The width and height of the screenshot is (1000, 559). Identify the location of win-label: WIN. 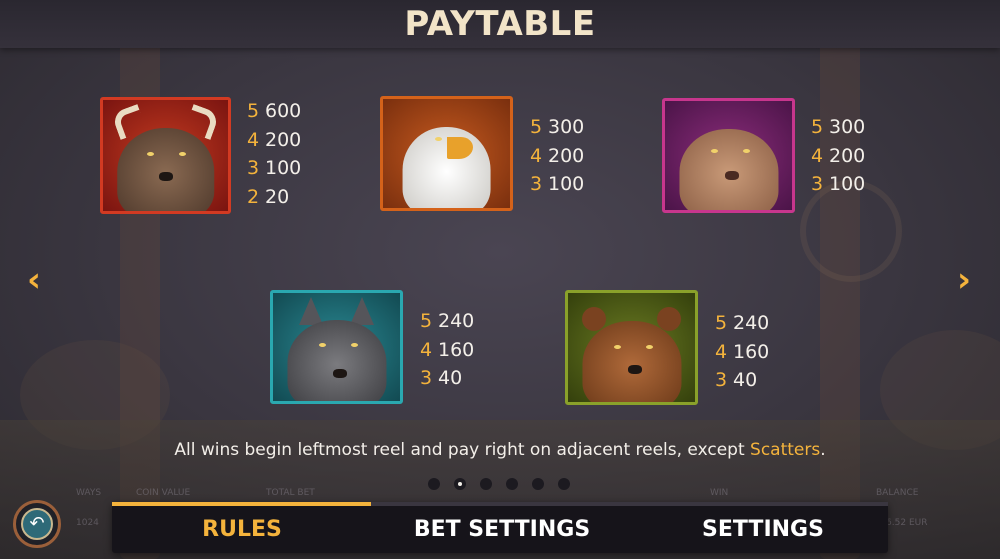
(719, 493).